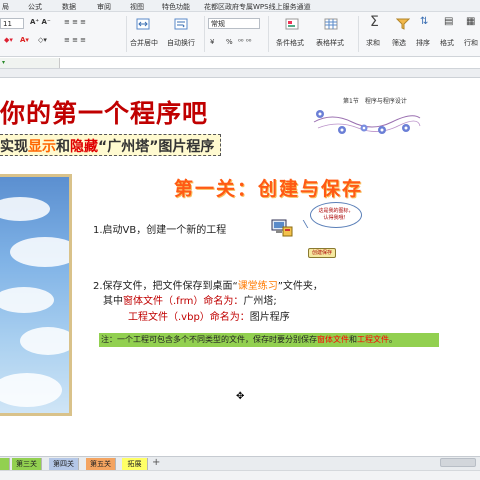 This screenshot has height=480, width=480. What do you see at coordinates (160, 230) in the screenshot?
I see `step-1-text: 1.启动VB，创建一个新的工程` at bounding box center [160, 230].